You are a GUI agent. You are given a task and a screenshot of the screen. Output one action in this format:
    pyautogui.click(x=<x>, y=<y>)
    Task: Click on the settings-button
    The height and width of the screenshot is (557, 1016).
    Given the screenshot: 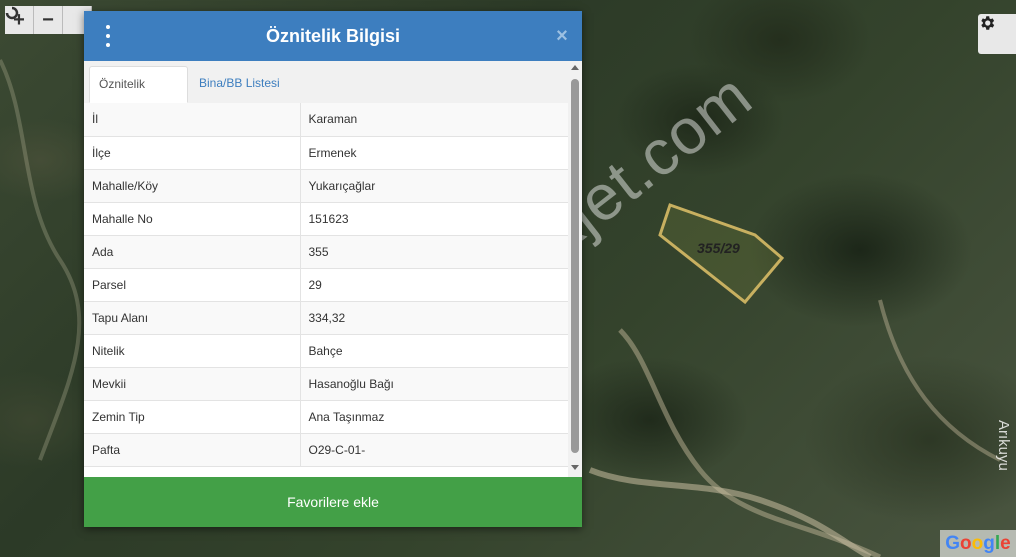 What is the action you would take?
    pyautogui.click(x=997, y=34)
    